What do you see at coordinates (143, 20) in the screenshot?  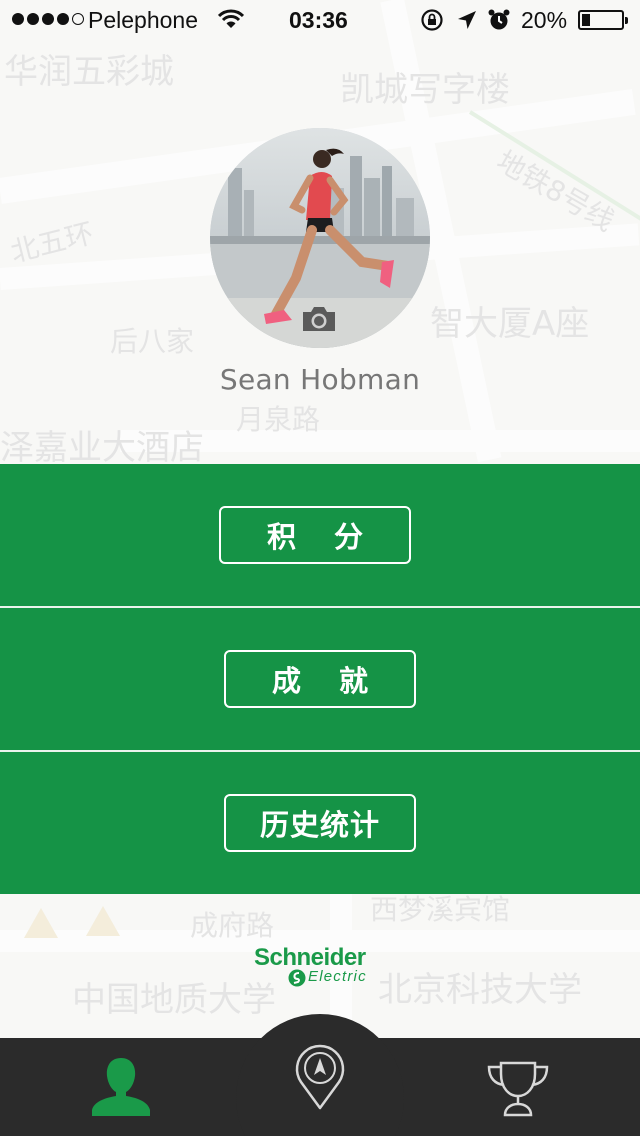 I see `carrier-name: Pelephone` at bounding box center [143, 20].